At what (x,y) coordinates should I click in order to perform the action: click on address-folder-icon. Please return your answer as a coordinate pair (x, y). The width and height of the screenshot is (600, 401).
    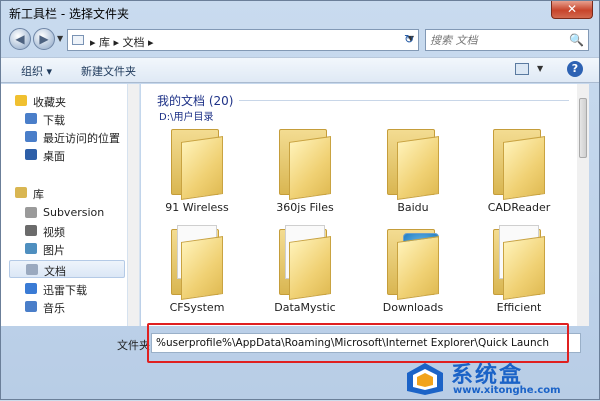
    Looking at the image, I should click on (78, 40).